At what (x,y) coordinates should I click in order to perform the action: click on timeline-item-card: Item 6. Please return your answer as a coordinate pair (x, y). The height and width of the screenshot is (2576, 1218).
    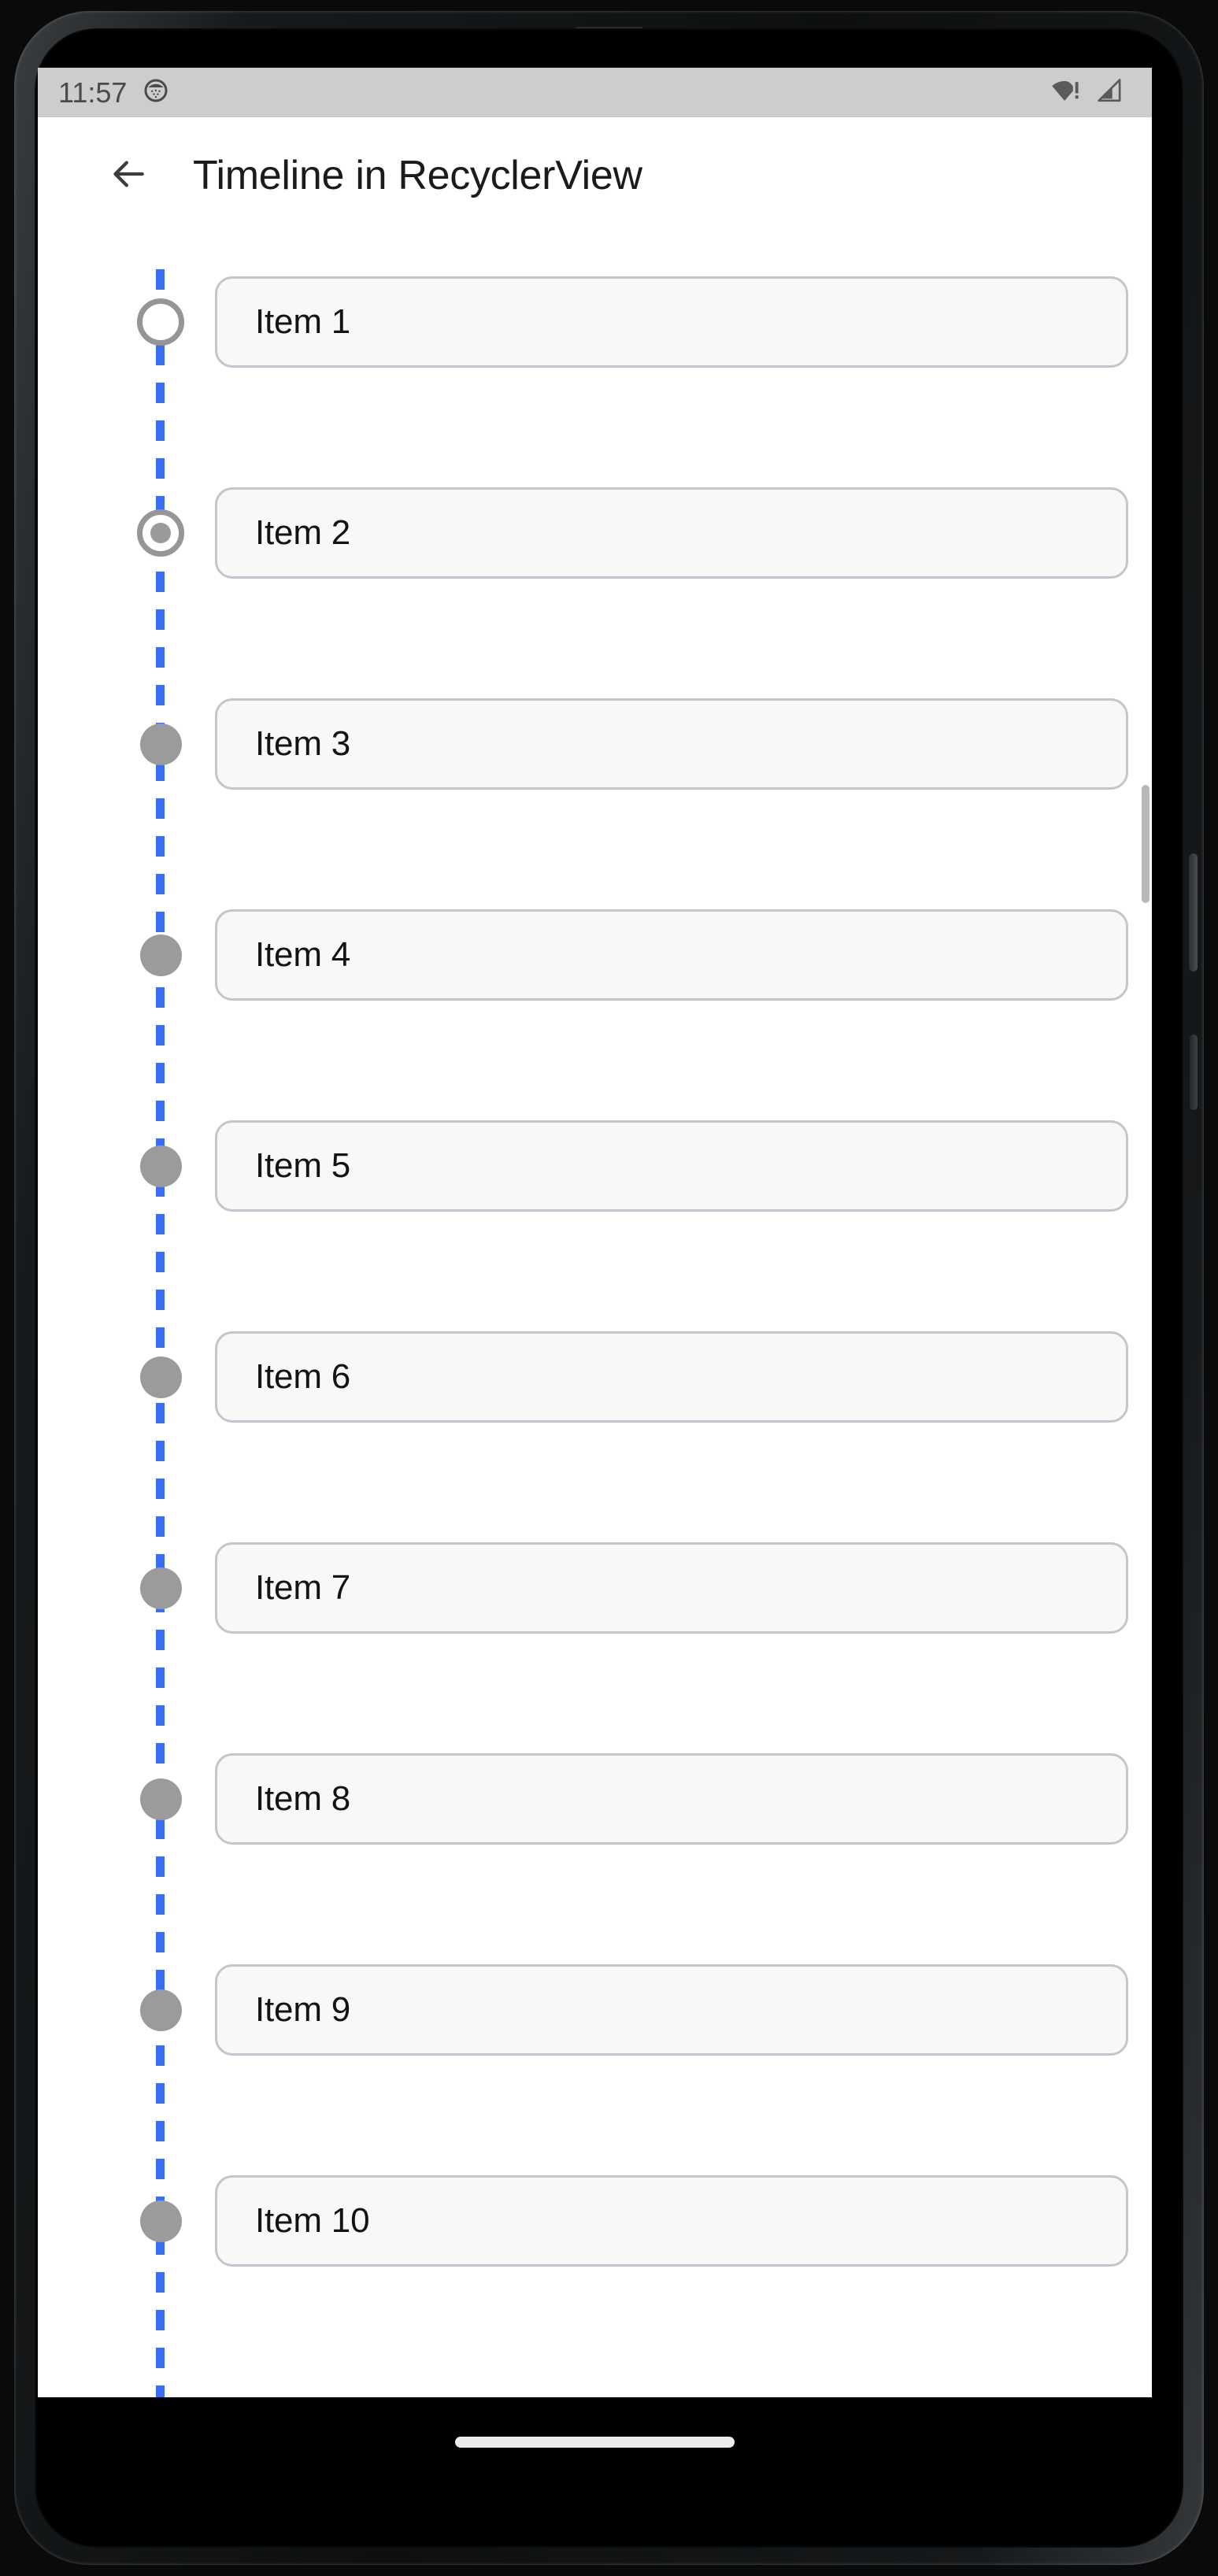
    Looking at the image, I should click on (671, 1377).